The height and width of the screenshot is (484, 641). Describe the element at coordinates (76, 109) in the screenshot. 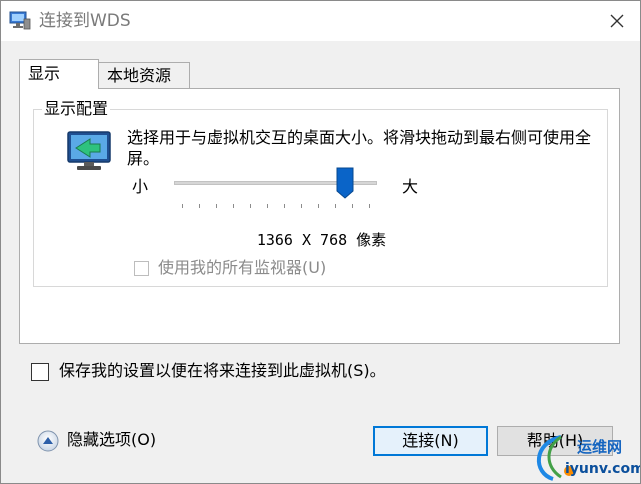

I see `group-label: 显示配置` at that location.